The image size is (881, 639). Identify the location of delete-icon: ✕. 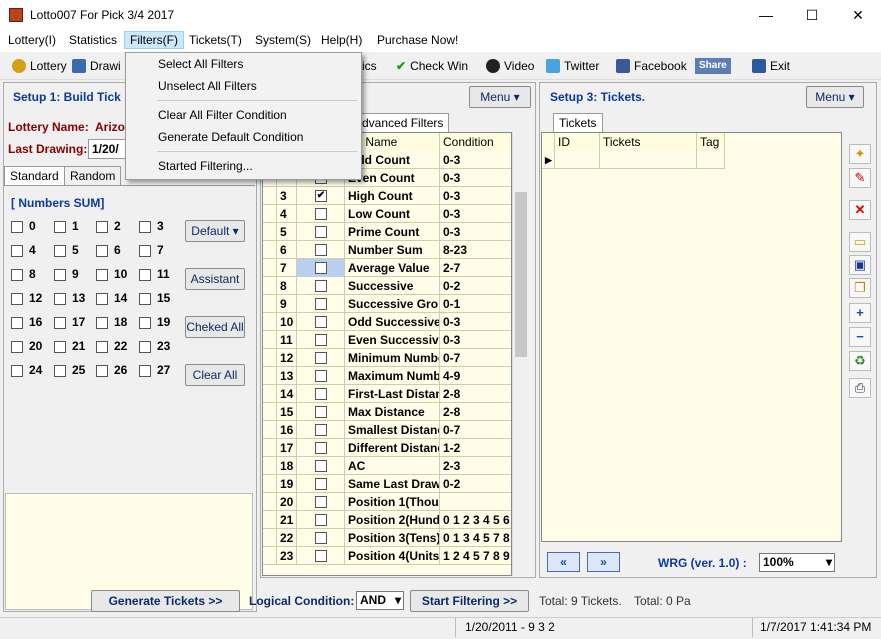
(860, 210).